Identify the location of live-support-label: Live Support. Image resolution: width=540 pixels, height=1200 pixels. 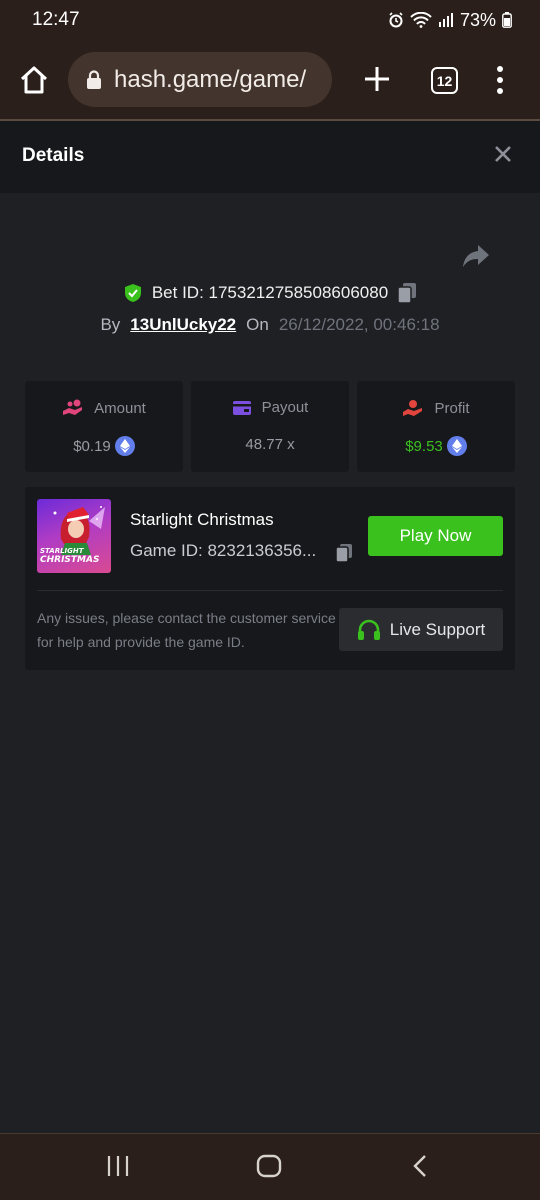
(437, 629).